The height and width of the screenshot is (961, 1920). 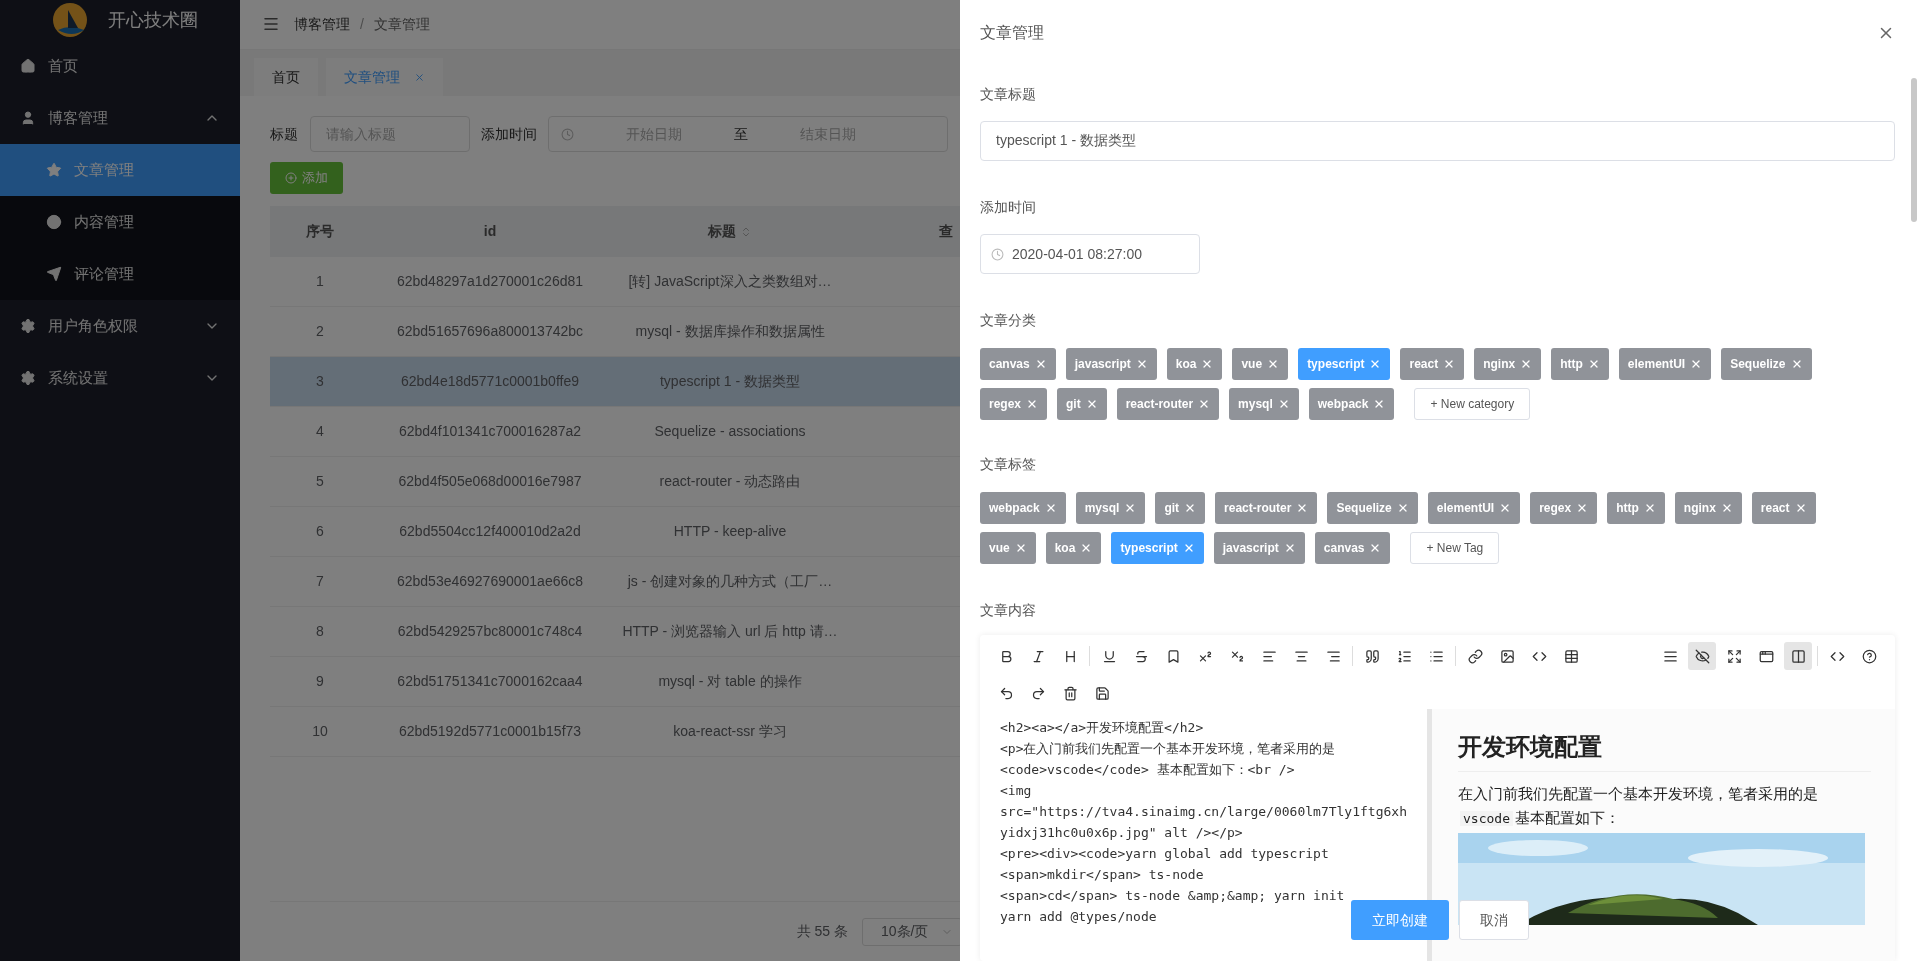 I want to click on table-cell-text: 2, so click(x=320, y=331).